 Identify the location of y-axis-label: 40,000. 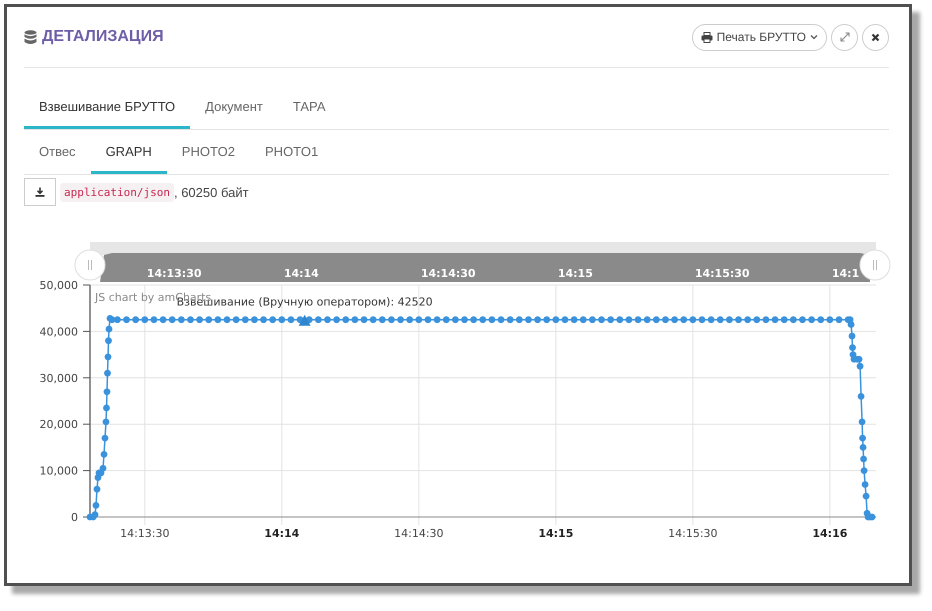
(59, 331).